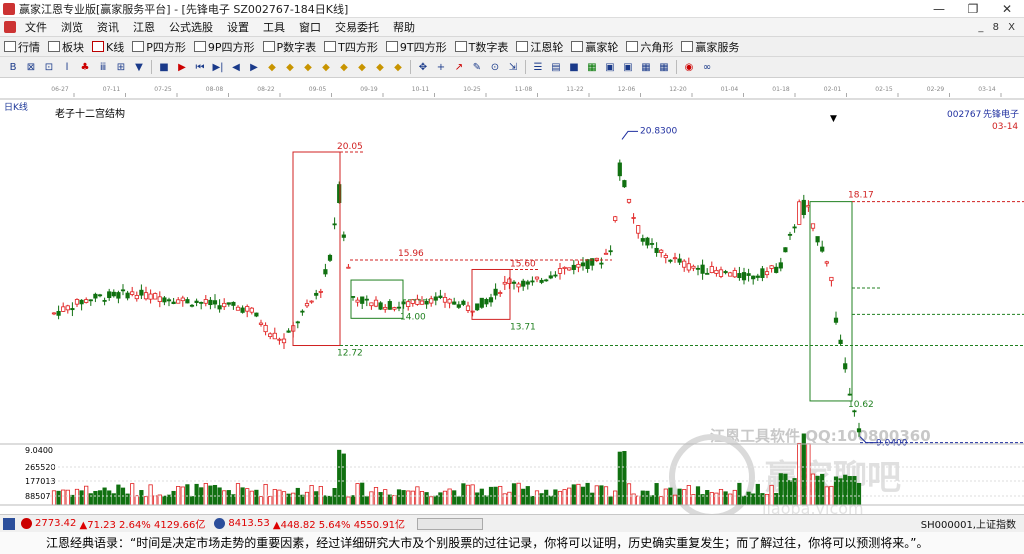 The height and width of the screenshot is (554, 1024). Describe the element at coordinates (121, 67) in the screenshot. I see `drawing-tool-icon: ⊞` at that location.